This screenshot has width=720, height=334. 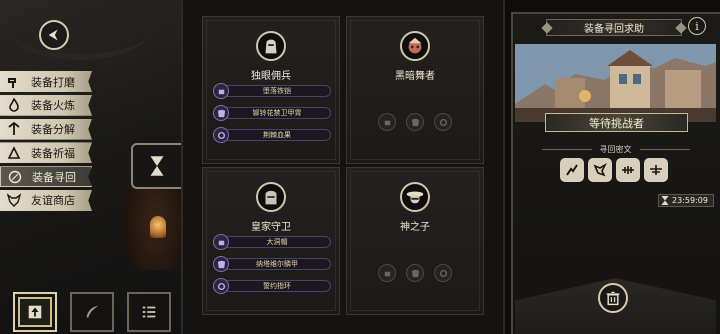 I want to click on back-button, so click(x=54, y=35).